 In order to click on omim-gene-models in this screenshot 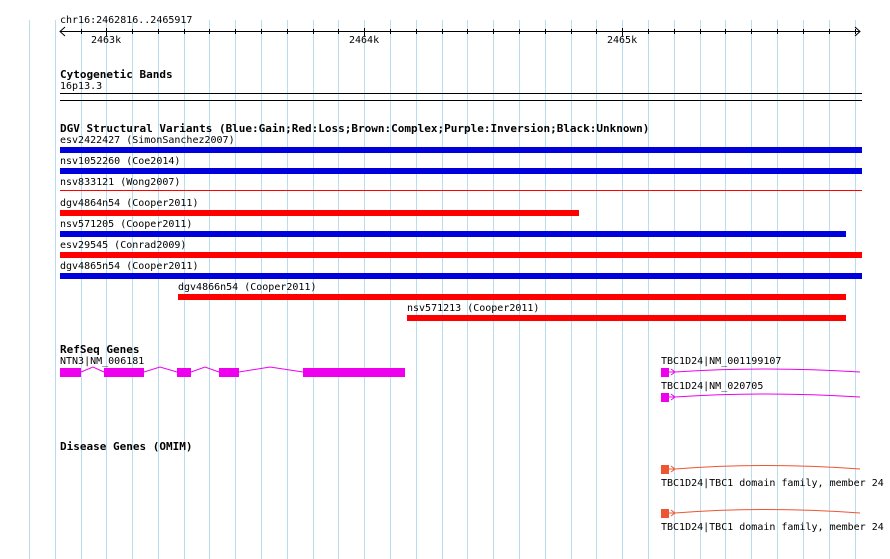, I will do `click(761, 491)`.